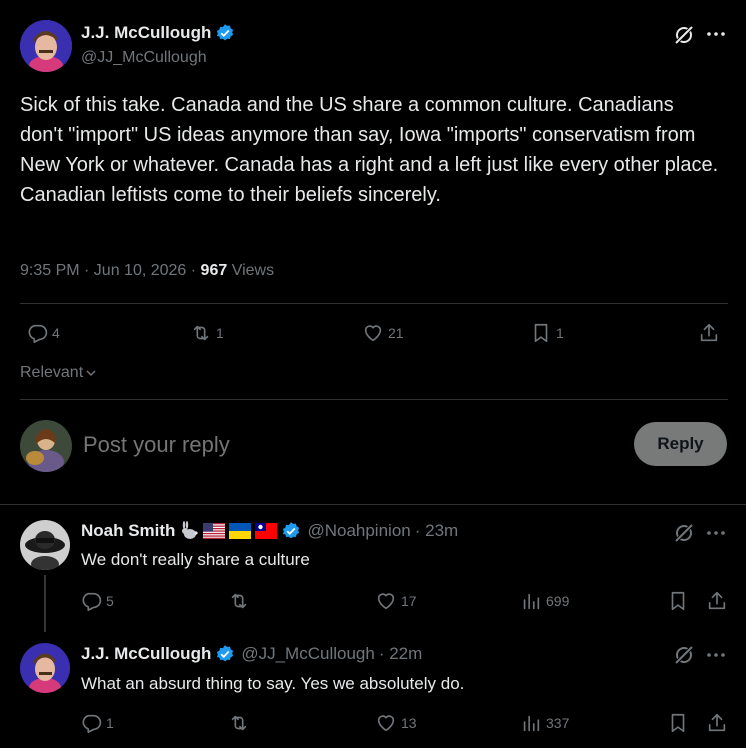 Image resolution: width=746 pixels, height=748 pixels. Describe the element at coordinates (144, 58) in the screenshot. I see `author-handle: @JJ_McCullough` at that location.